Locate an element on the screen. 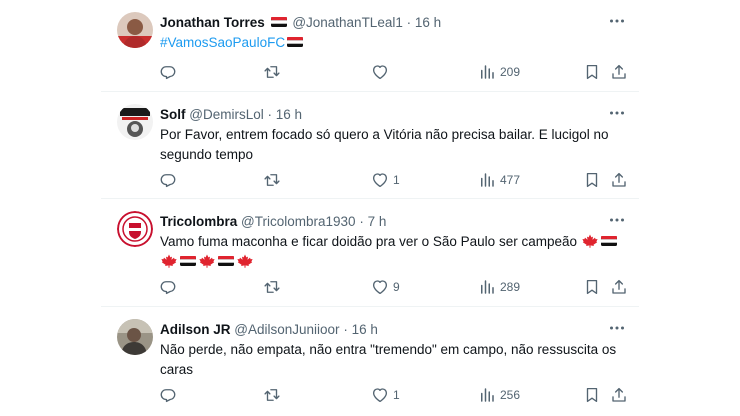 Image resolution: width=740 pixels, height=416 pixels. views-button: 289 is located at coordinates (499, 287).